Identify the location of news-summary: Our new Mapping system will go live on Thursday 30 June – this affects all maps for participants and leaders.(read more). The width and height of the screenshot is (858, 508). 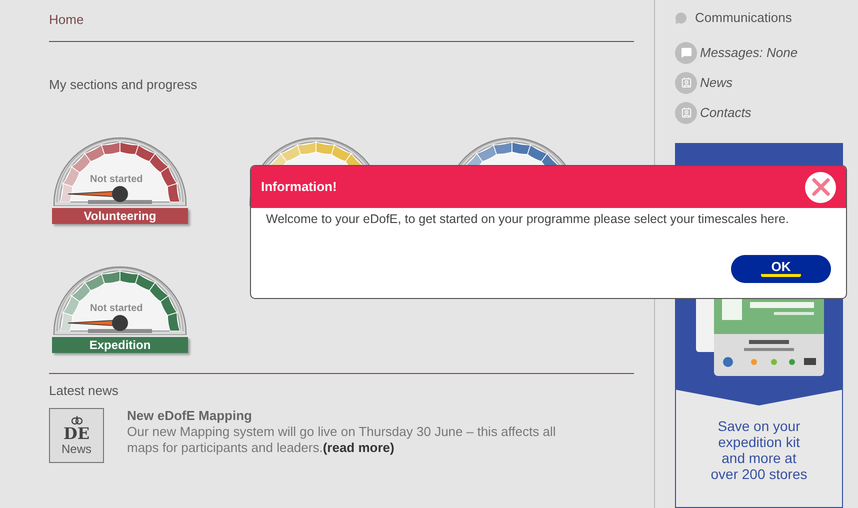
(342, 440).